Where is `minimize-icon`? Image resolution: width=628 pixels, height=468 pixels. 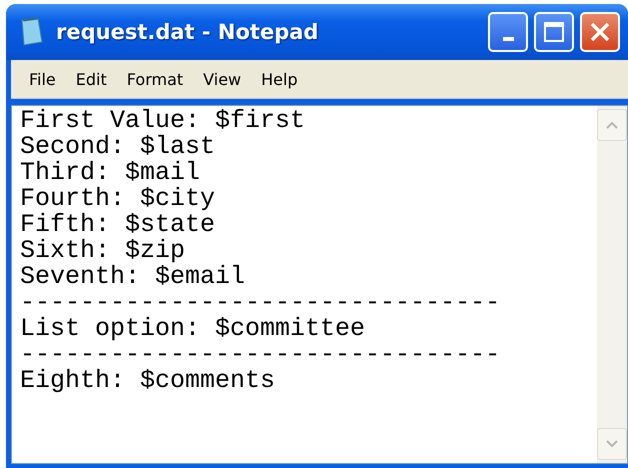
minimize-icon is located at coordinates (508, 39).